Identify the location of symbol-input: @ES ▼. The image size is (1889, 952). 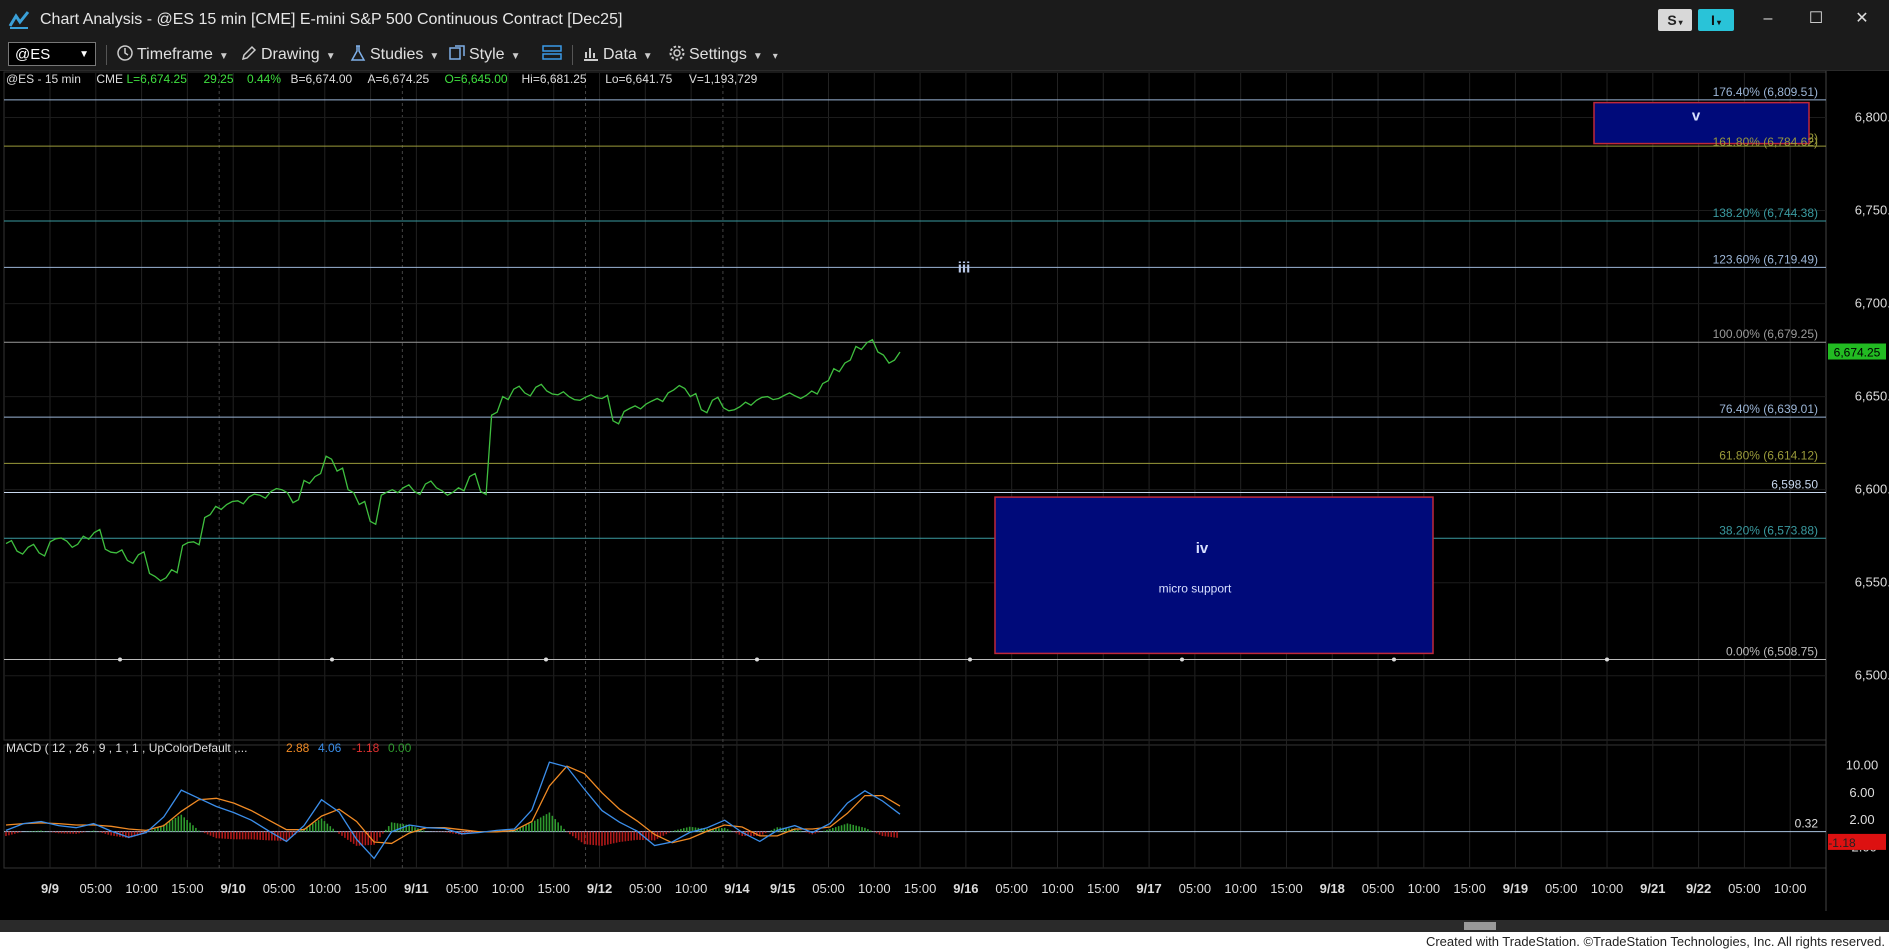
(52, 54).